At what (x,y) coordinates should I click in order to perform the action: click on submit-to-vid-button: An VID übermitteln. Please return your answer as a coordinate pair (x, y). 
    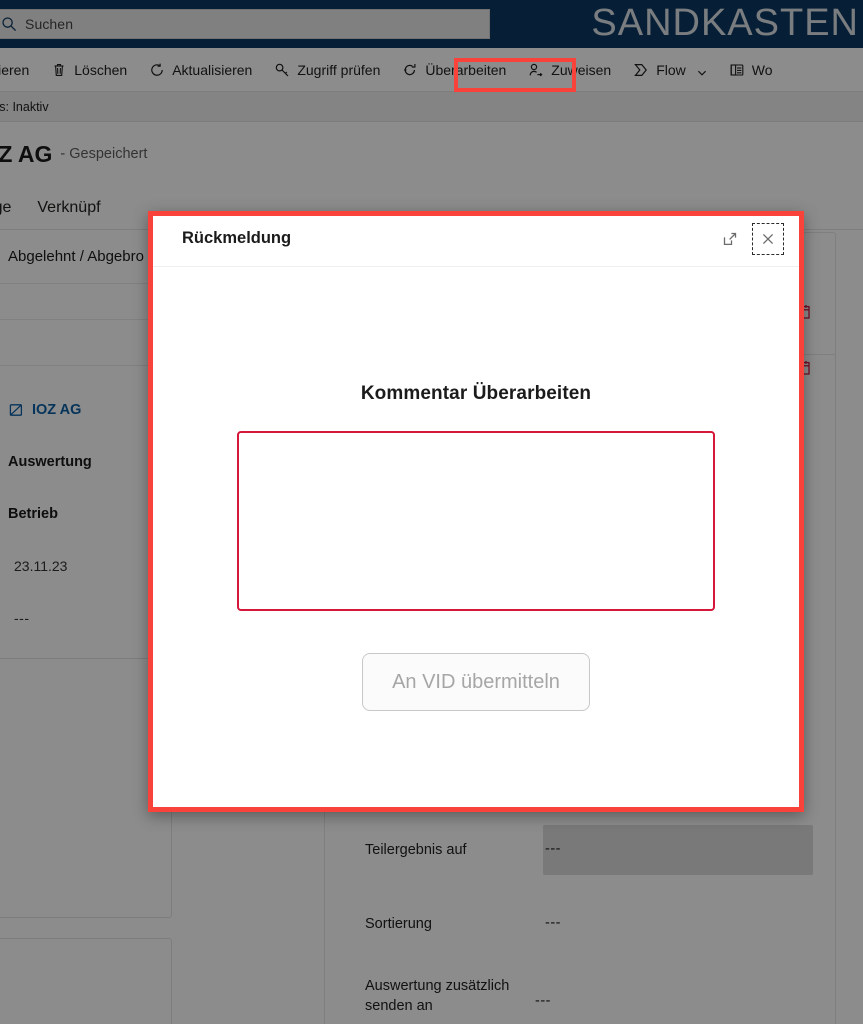
    Looking at the image, I should click on (476, 682).